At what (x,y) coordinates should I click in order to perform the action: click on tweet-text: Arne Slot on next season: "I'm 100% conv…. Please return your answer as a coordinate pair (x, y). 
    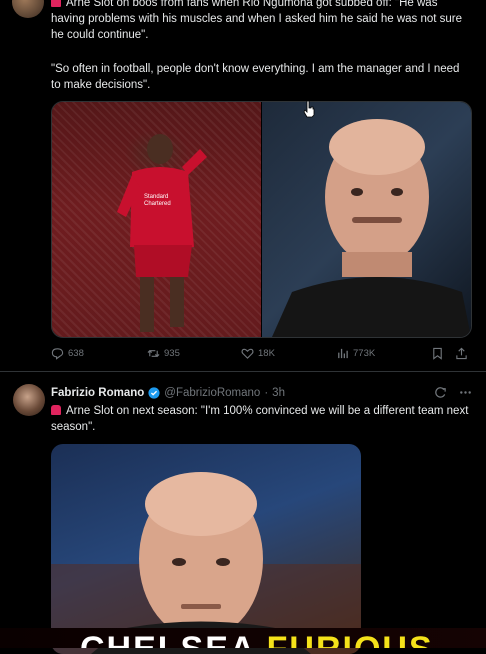
    Looking at the image, I should click on (260, 419).